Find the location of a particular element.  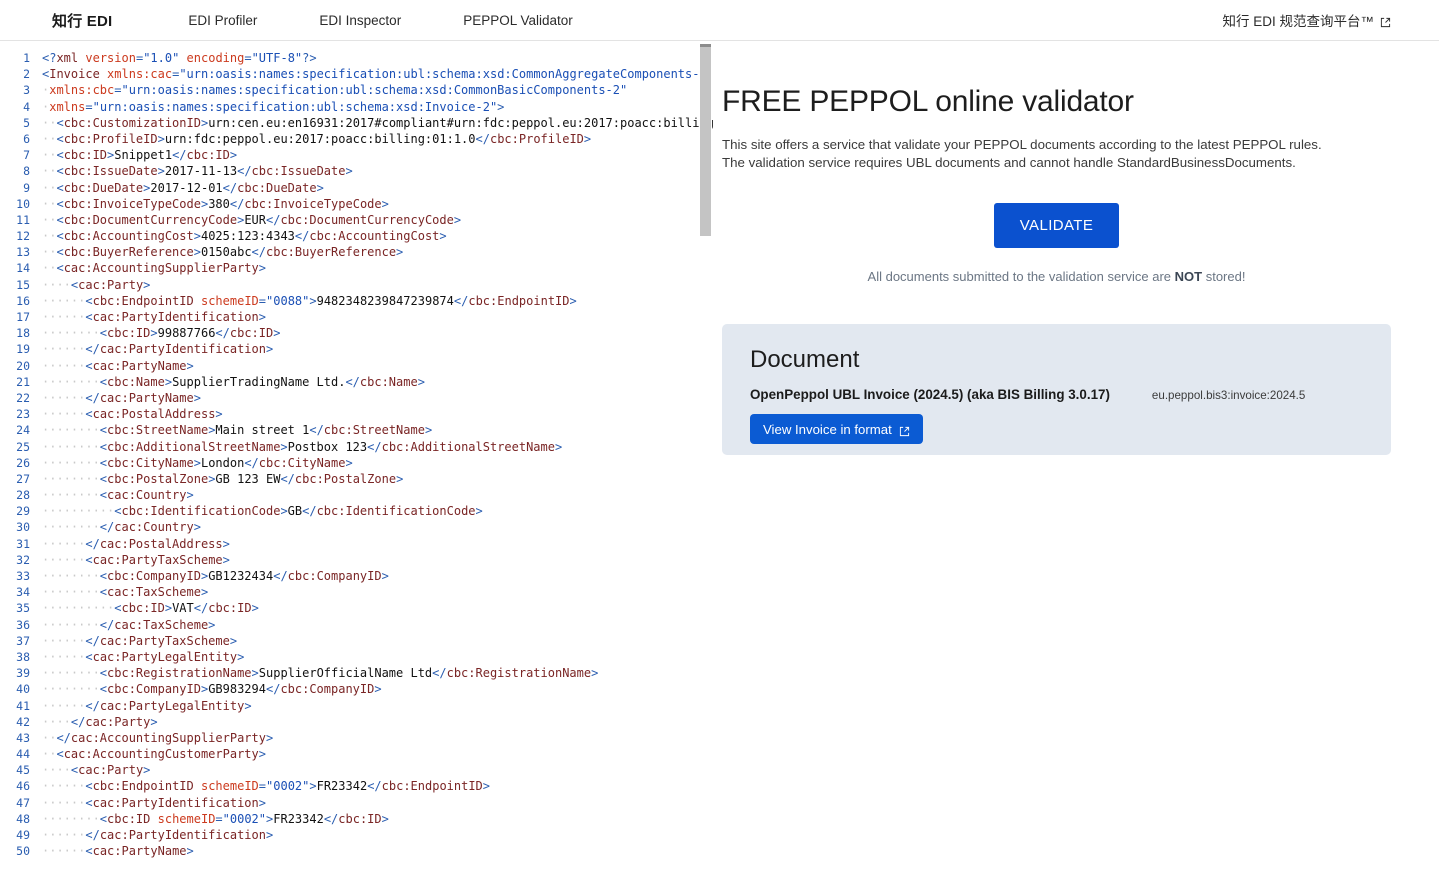

code-line: 23 ······<cac:PostalAddress> is located at coordinates (356, 414).